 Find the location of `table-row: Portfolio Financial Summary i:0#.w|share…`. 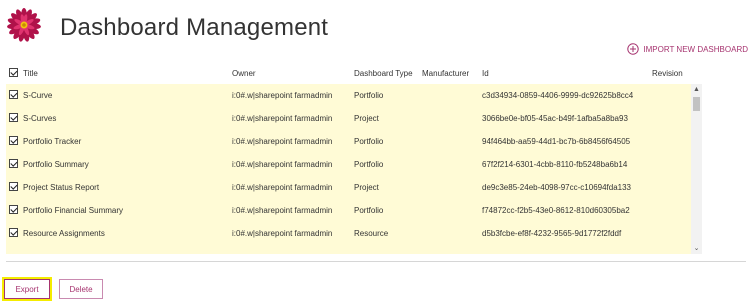

table-row: Portfolio Financial Summary i:0#.w|share… is located at coordinates (354, 210).